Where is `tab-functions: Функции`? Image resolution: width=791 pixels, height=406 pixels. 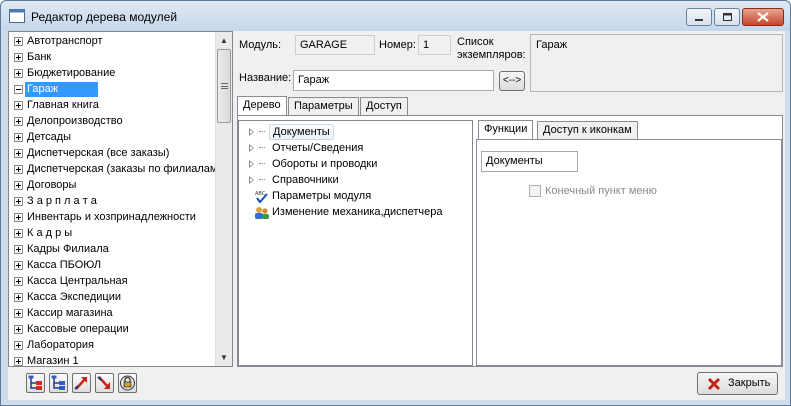
tab-functions: Функции is located at coordinates (506, 130).